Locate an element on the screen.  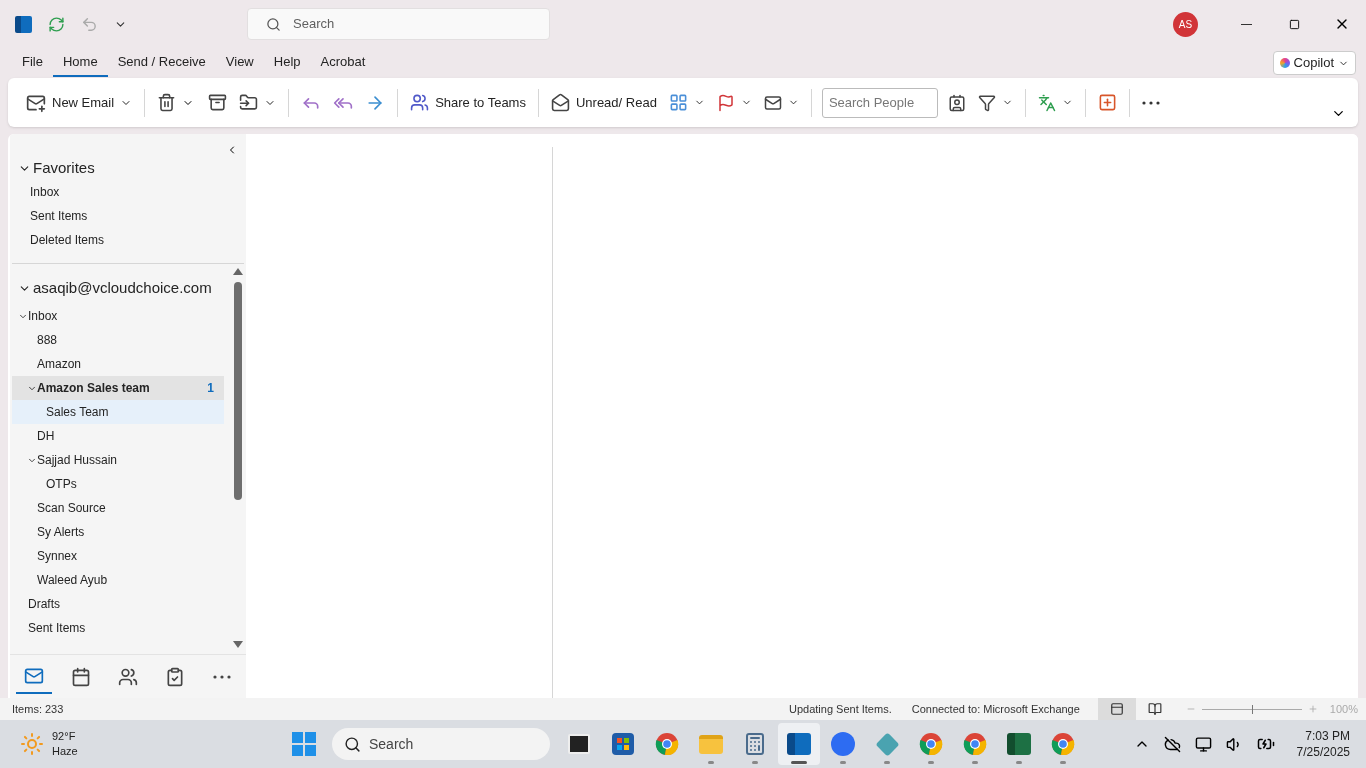
favorite-item: Sent Items is located at coordinates (128, 216).